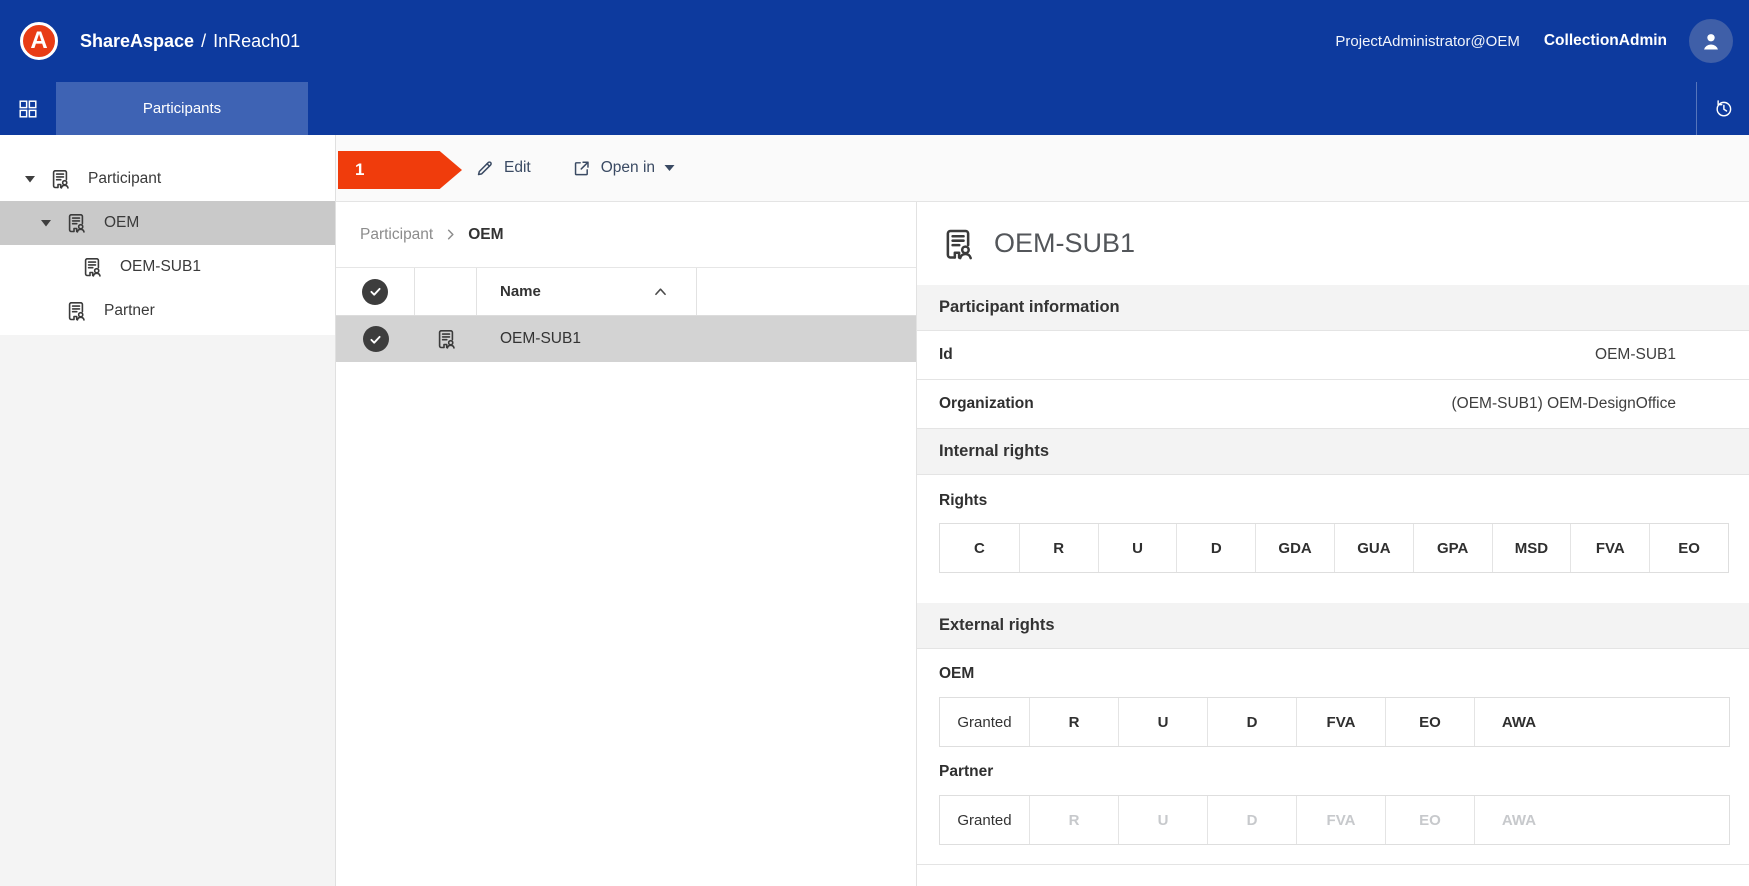 Image resolution: width=1749 pixels, height=886 pixels. What do you see at coordinates (160, 266) in the screenshot?
I see `tree-item-label: OEM-SUB1` at bounding box center [160, 266].